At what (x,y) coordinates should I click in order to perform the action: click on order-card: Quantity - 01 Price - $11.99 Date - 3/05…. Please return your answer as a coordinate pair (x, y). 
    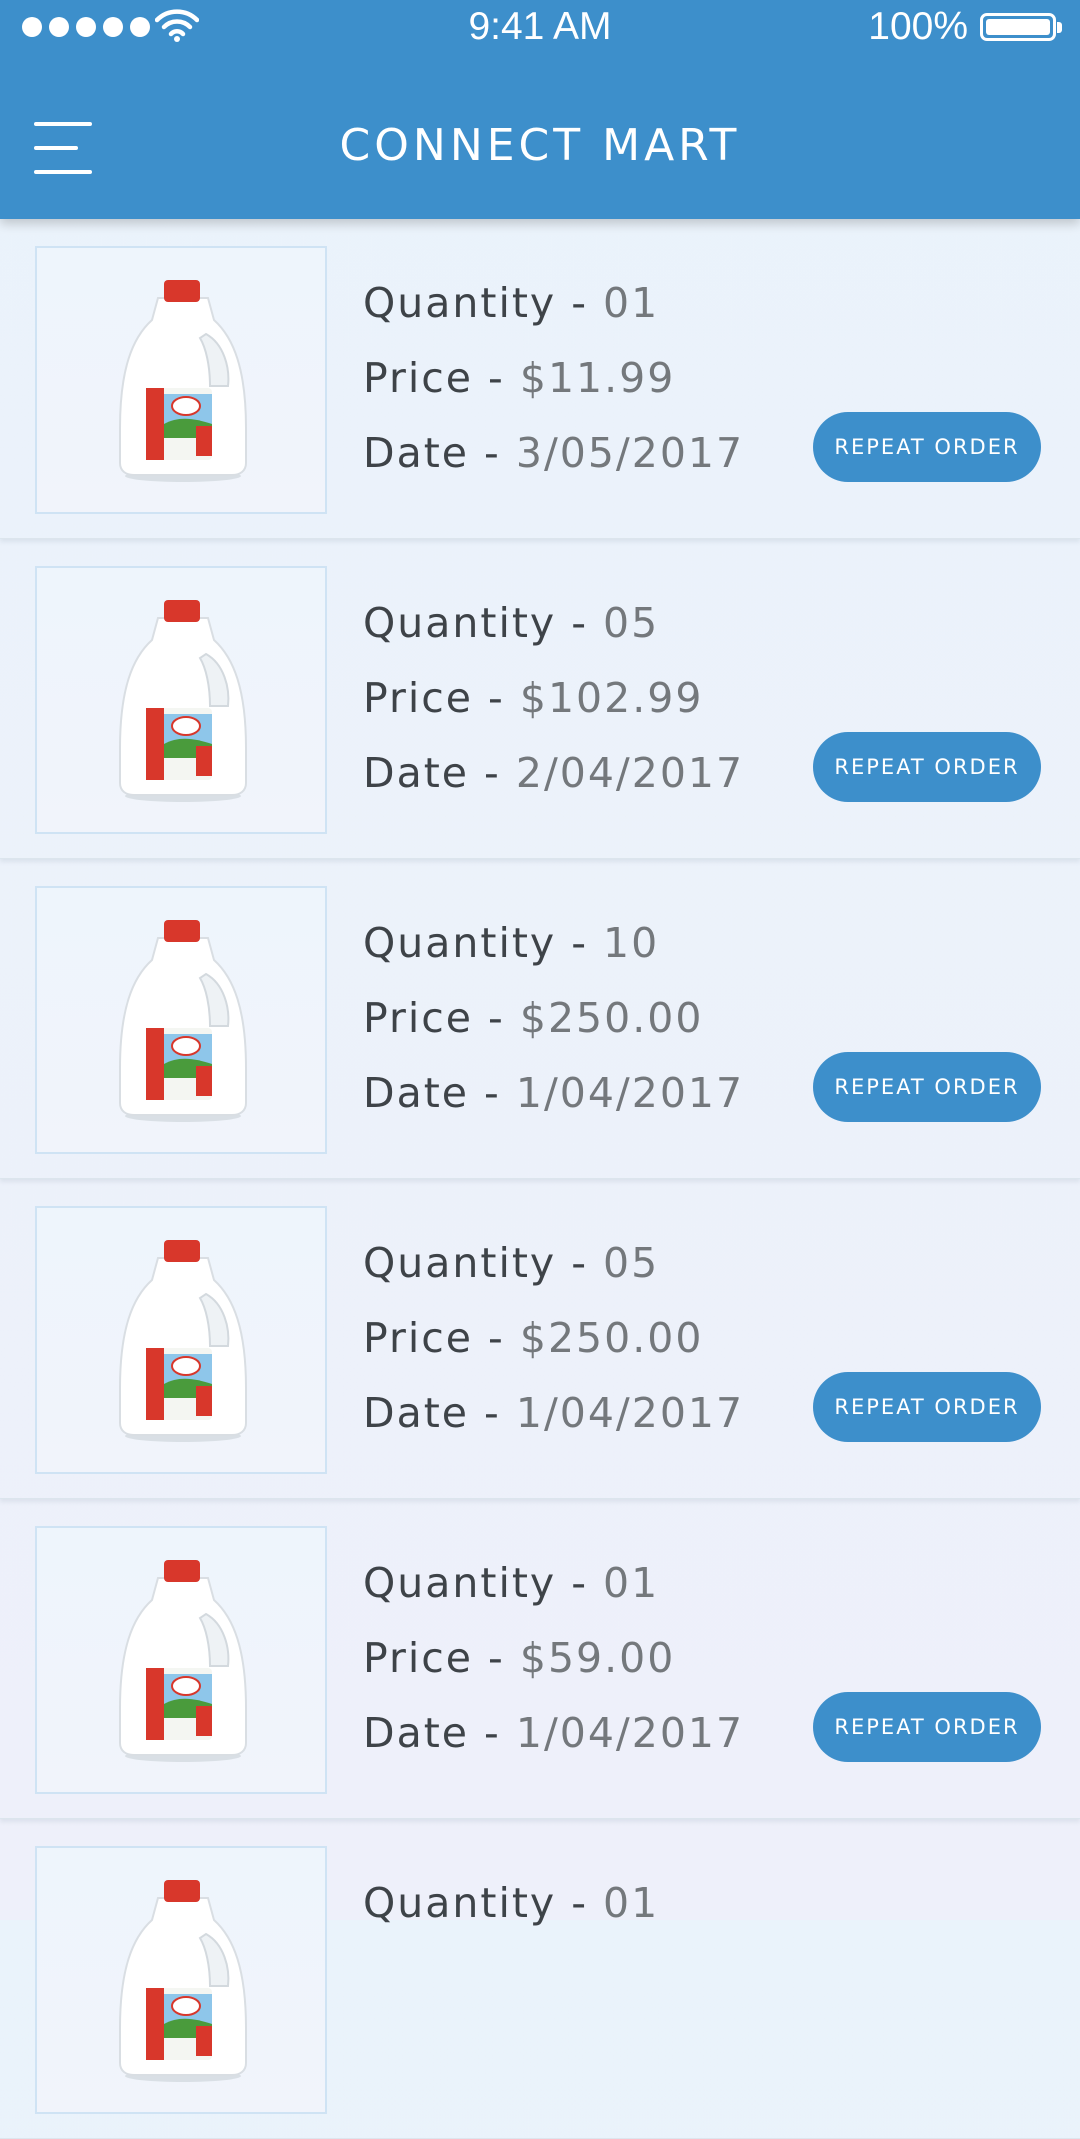
    Looking at the image, I should click on (540, 379).